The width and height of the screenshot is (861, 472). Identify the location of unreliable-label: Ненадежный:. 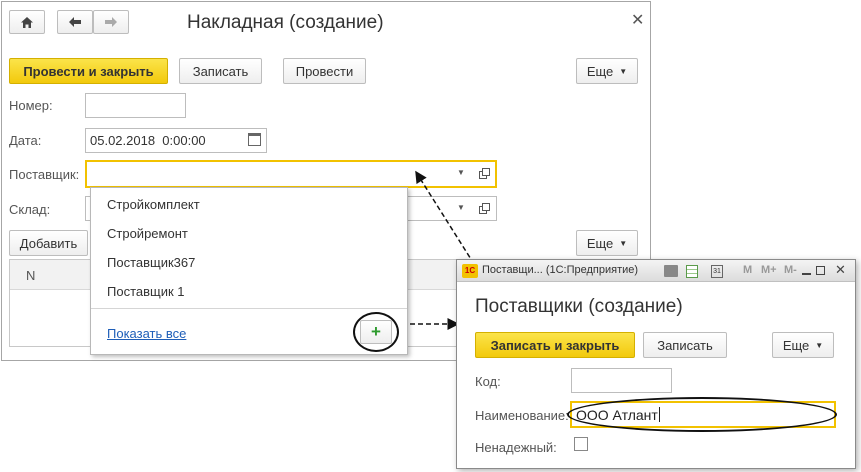
(516, 447).